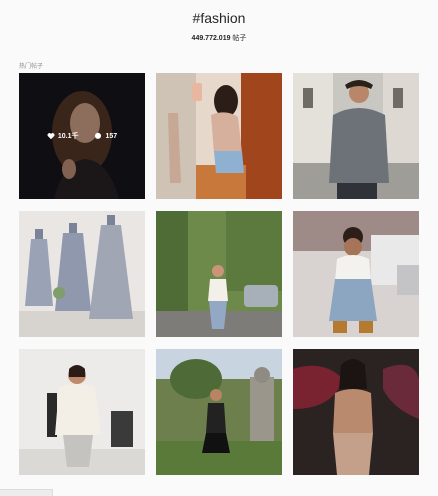  I want to click on post-count-suffix: 帖子, so click(238, 38).